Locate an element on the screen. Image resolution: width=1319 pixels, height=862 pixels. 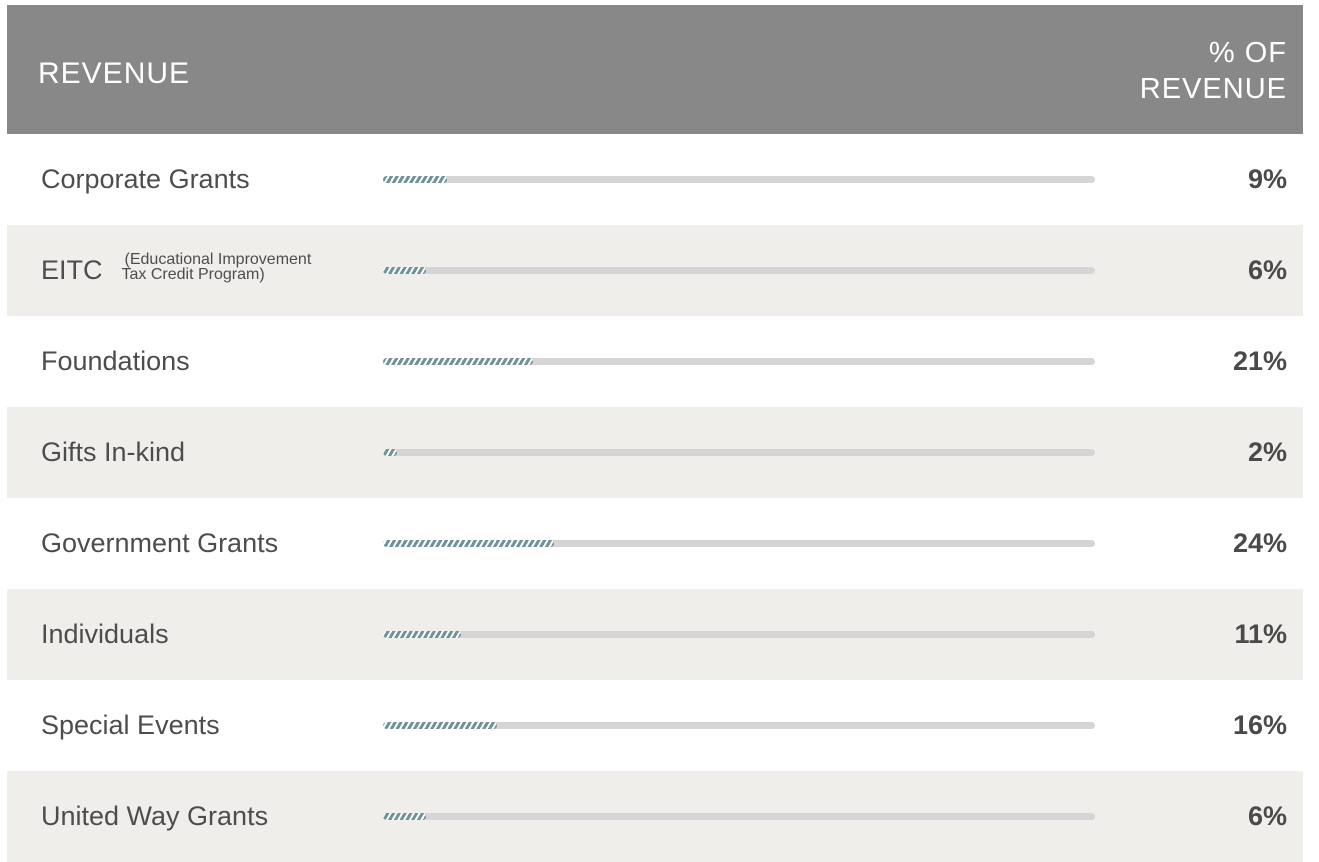
table-row: Corporate Grants 9% is located at coordinates (655, 179).